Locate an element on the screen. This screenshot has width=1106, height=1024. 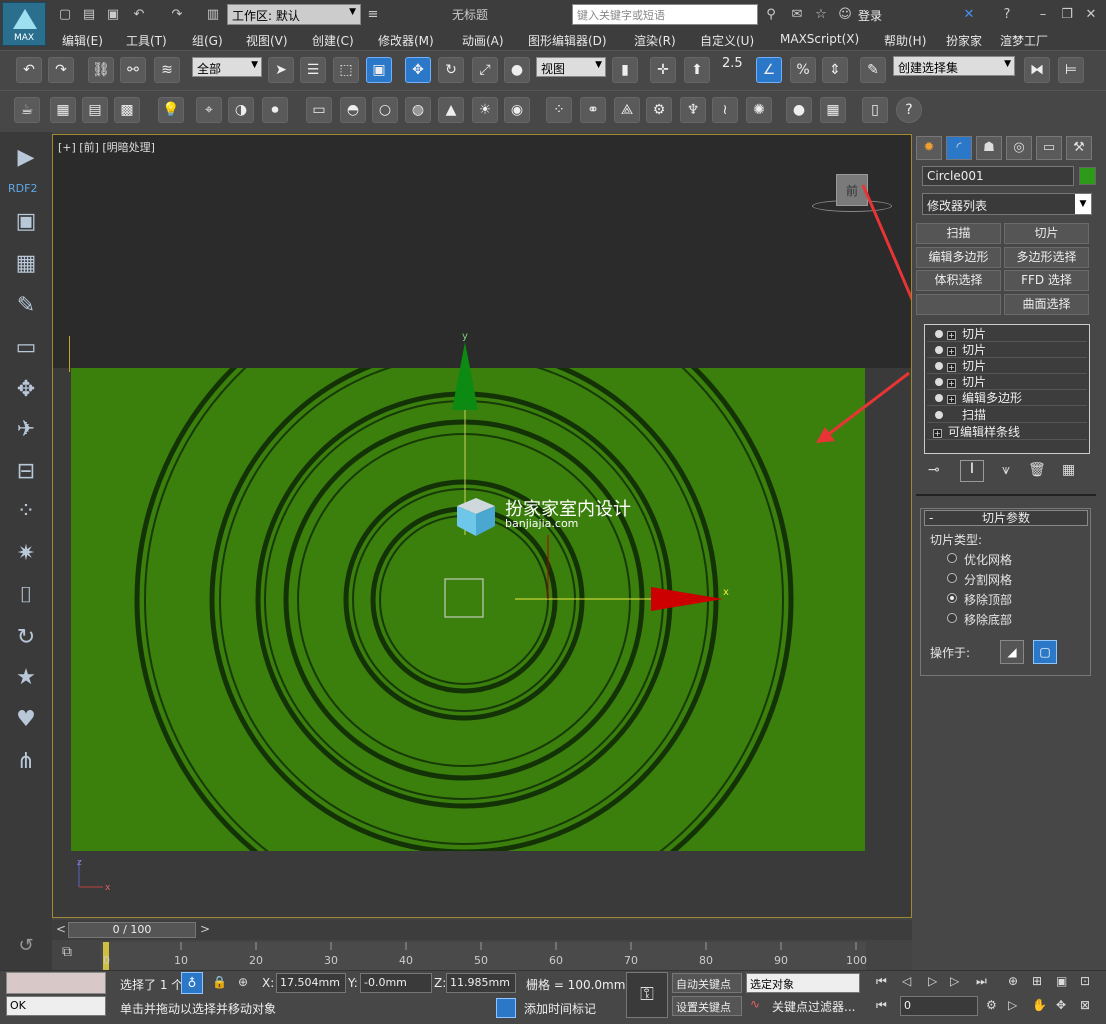
unlink-icon: ⚯ is located at coordinates (133, 70).